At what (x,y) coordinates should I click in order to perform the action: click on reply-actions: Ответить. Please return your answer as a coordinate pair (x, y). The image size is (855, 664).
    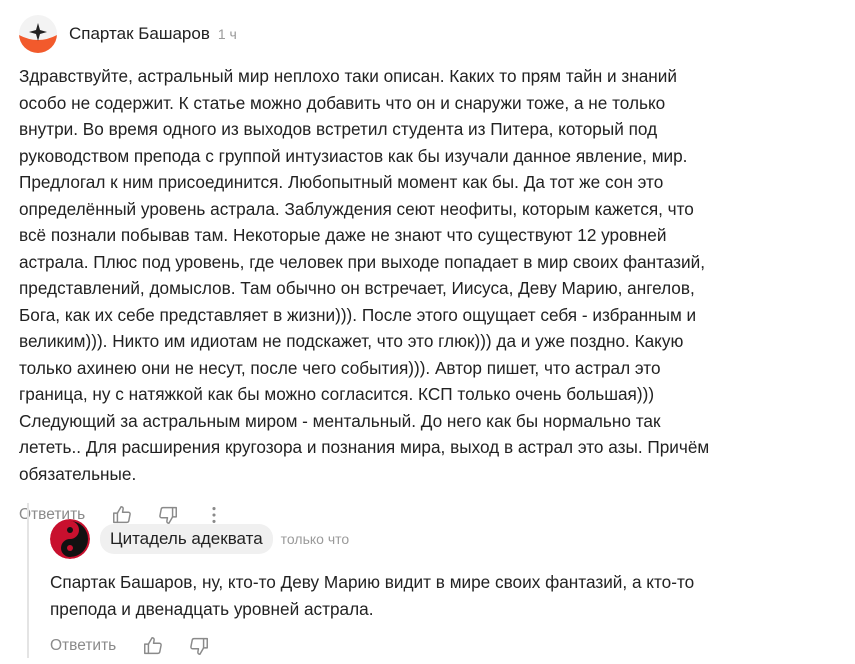
    Looking at the image, I should click on (450, 646).